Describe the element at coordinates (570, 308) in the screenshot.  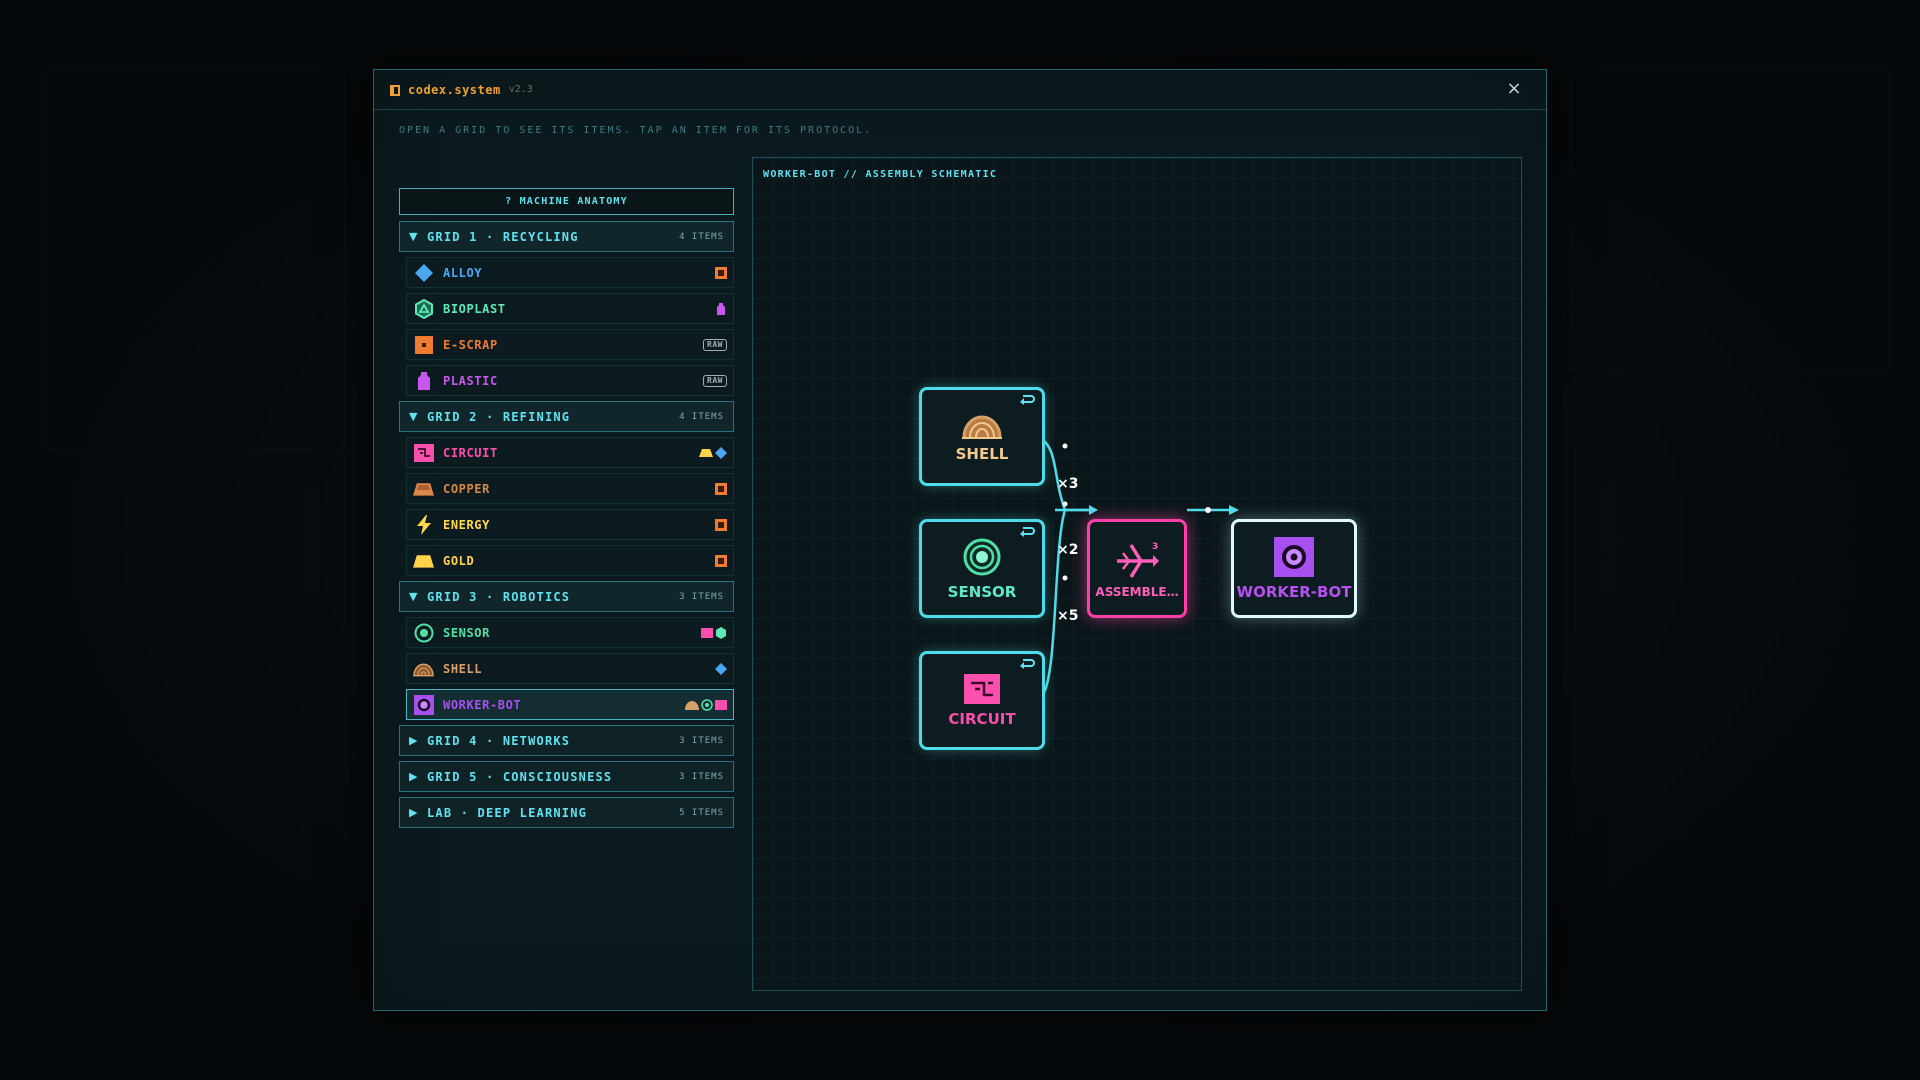
I see `item-bioplast: BIOPLAST` at that location.